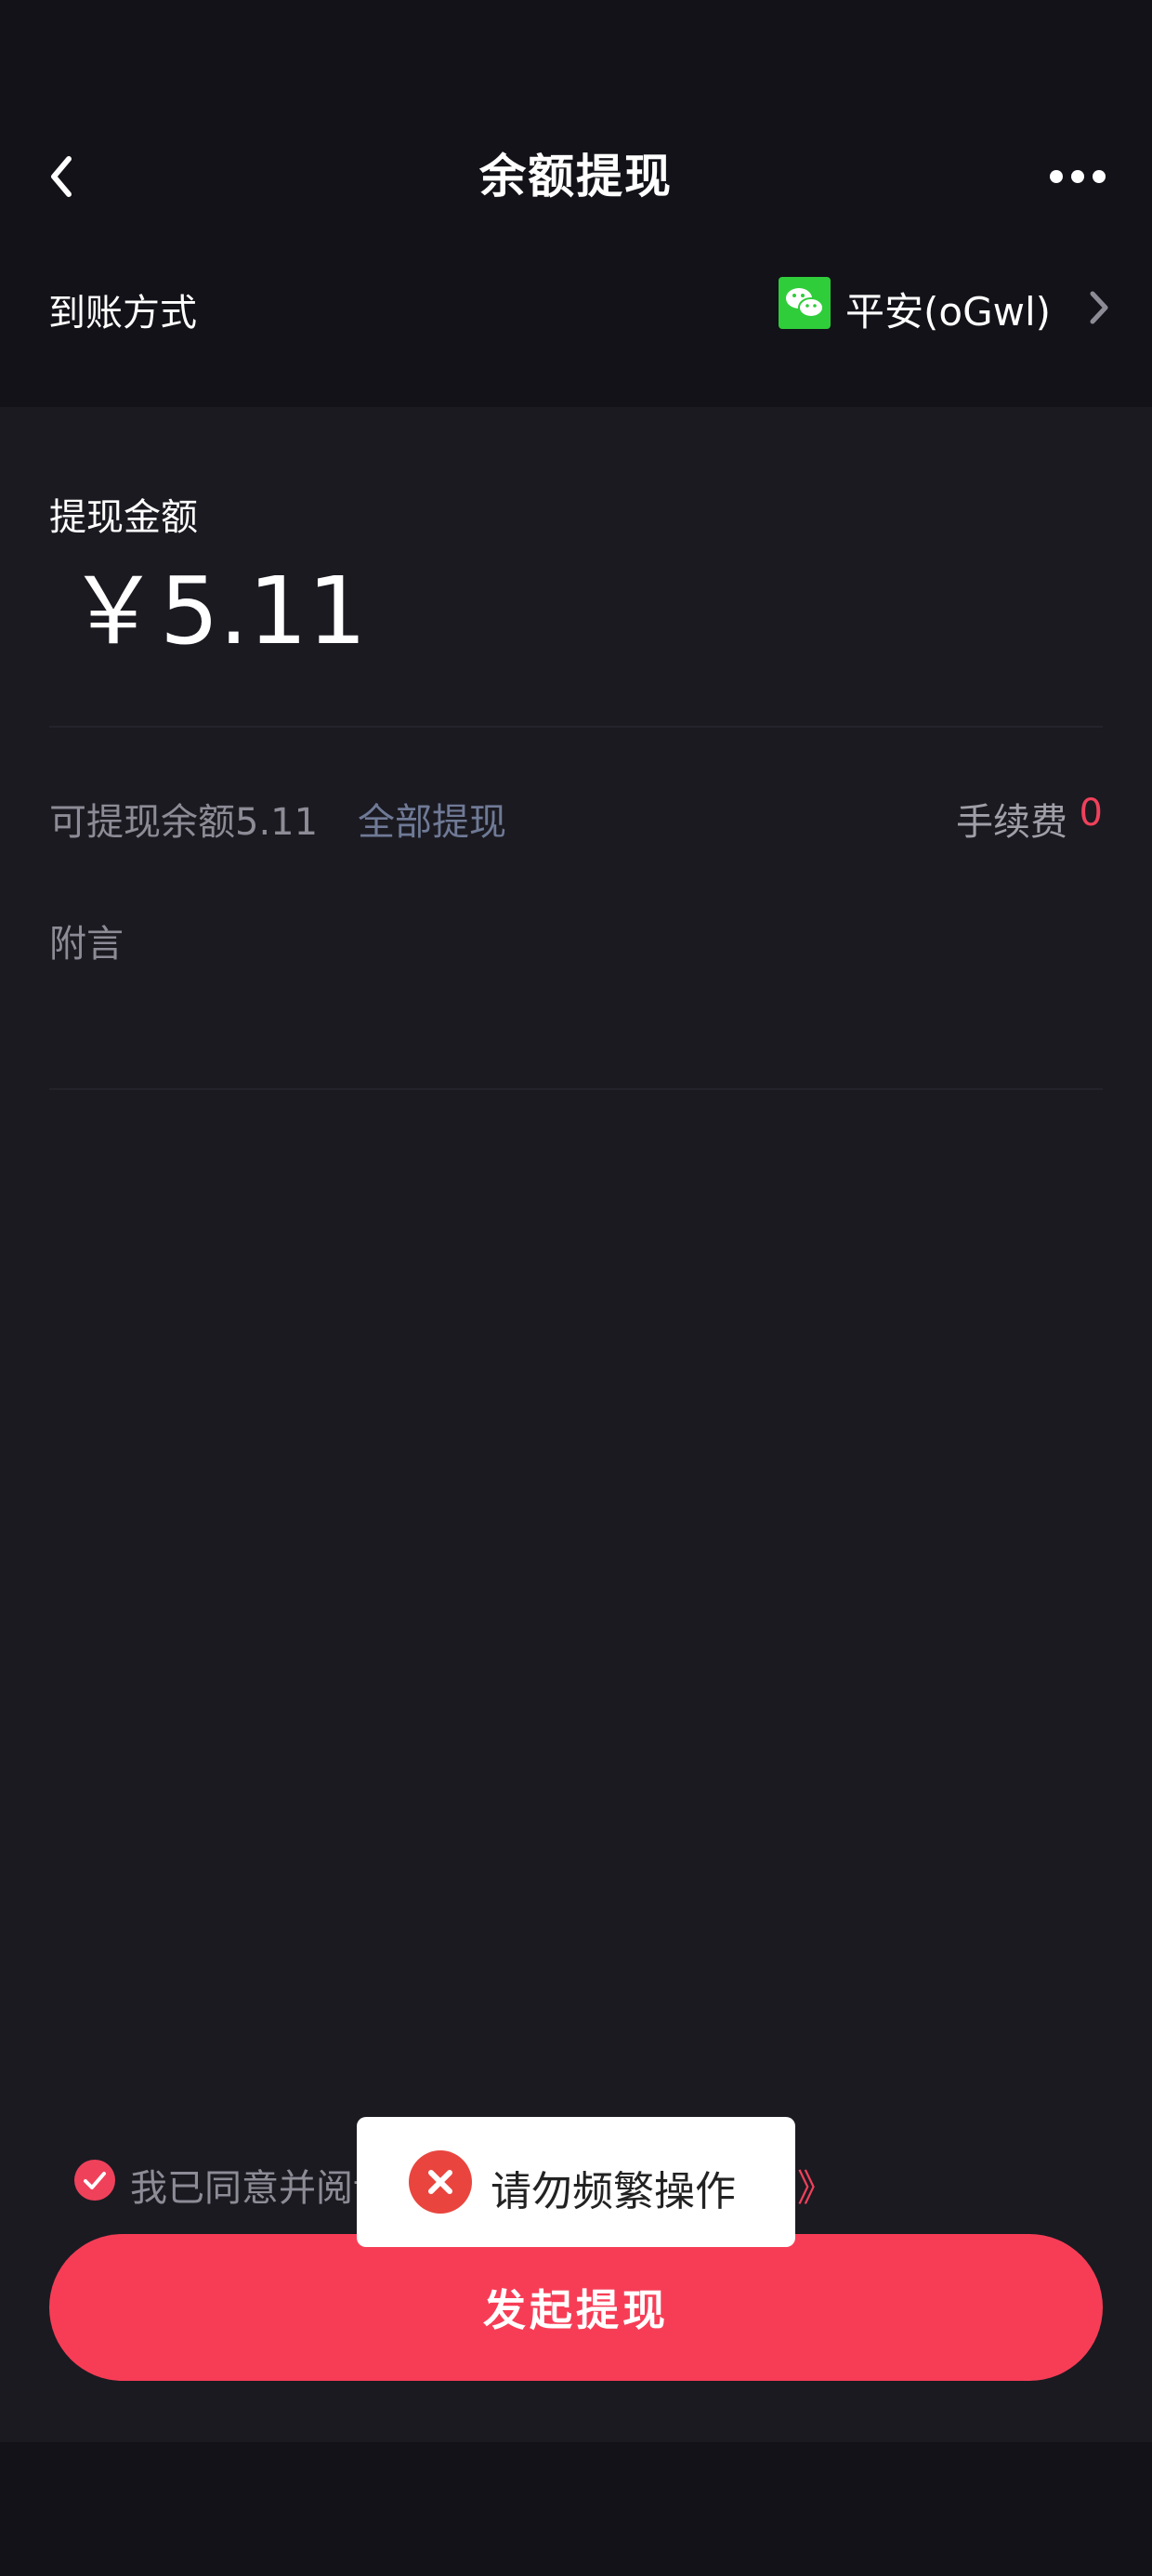  Describe the element at coordinates (576, 2307) in the screenshot. I see `submit-withdraw-button: 发起提现` at that location.